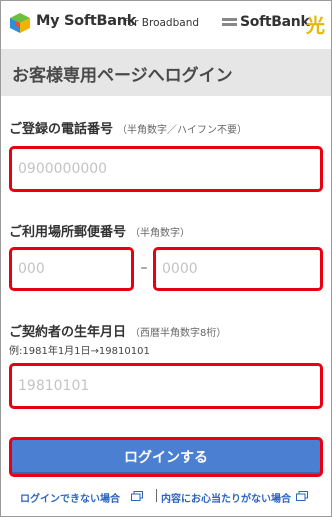 Image resolution: width=332 pixels, height=517 pixels. What do you see at coordinates (316, 26) in the screenshot?
I see `brand-hikari: 光` at bounding box center [316, 26].